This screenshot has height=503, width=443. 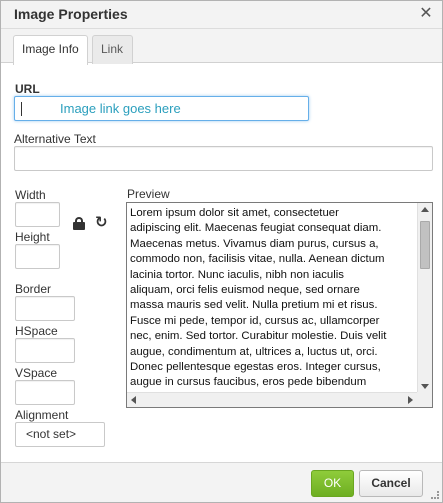 I want to click on lock-body, so click(x=79, y=226).